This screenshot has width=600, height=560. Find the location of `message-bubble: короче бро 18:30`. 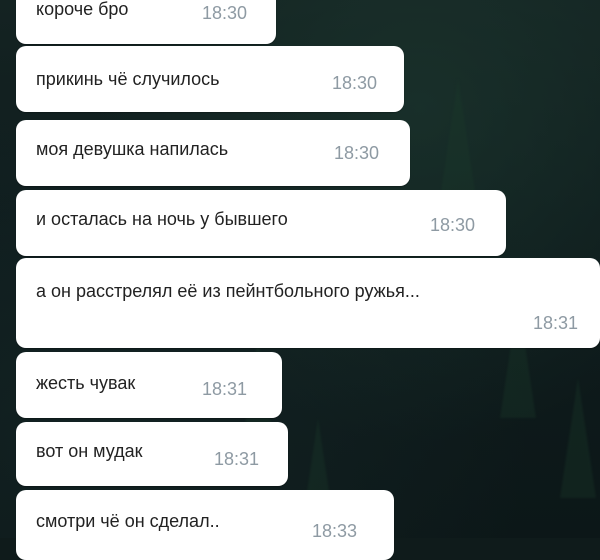

message-bubble: короче бро 18:30 is located at coordinates (146, 22).